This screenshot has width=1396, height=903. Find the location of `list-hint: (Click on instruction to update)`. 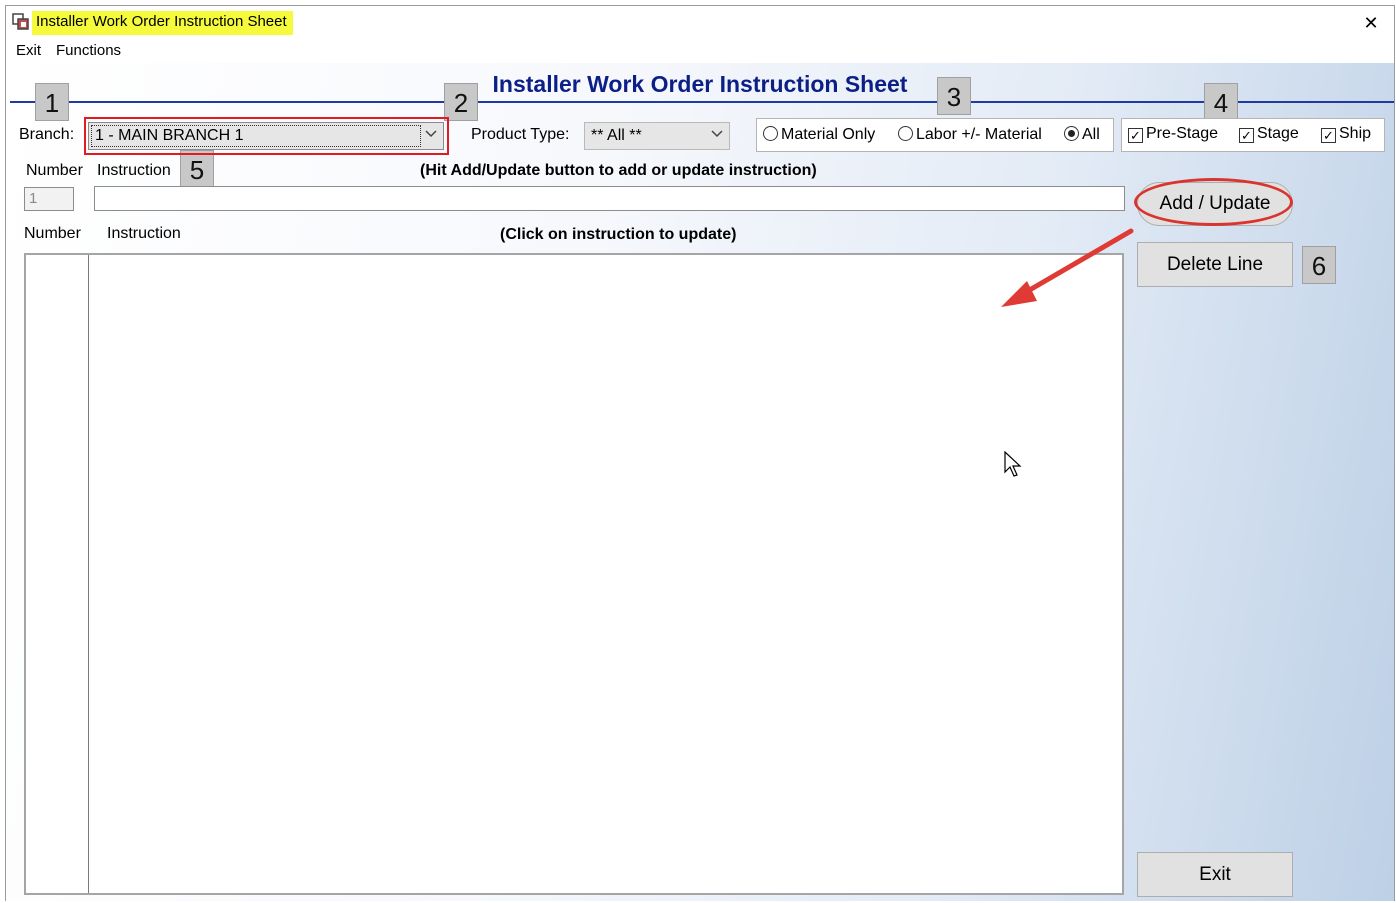

list-hint: (Click on instruction to update) is located at coordinates (618, 234).